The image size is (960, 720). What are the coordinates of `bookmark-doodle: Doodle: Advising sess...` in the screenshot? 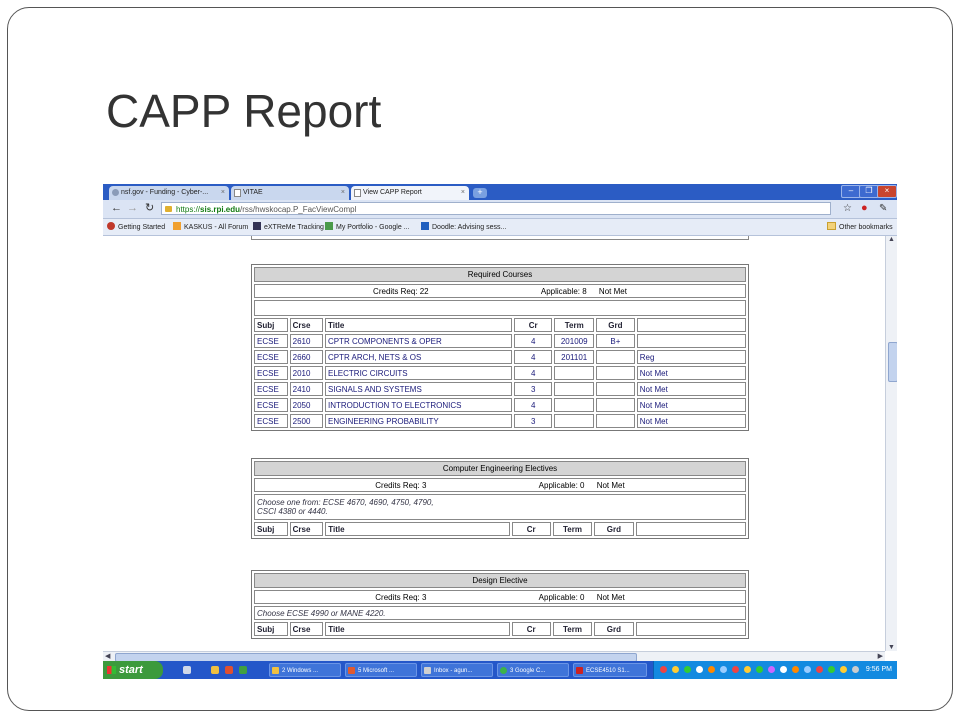 It's located at (463, 227).